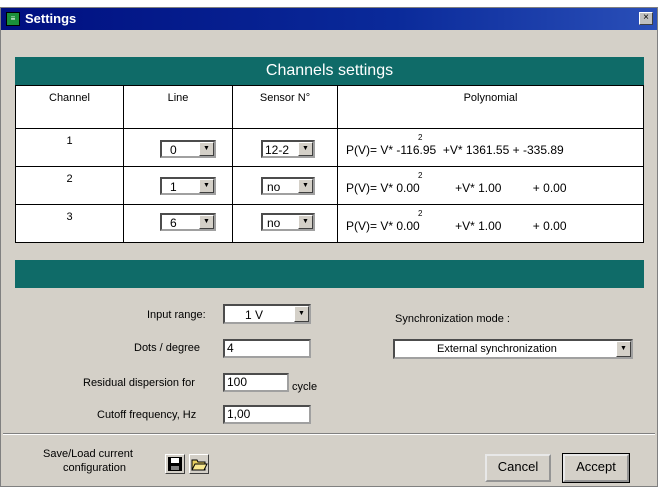 The width and height of the screenshot is (660, 489). I want to click on line-select: 1 ▼, so click(188, 186).